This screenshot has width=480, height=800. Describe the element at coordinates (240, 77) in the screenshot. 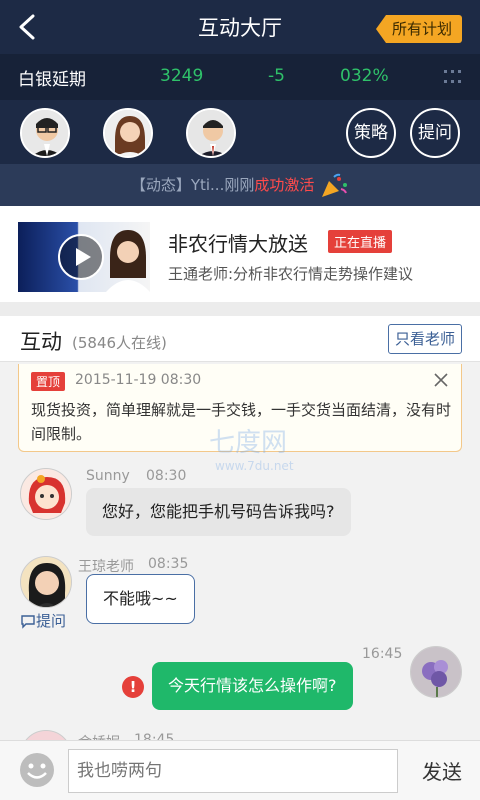

I see `price-ticker: 白银延期 3249 -5 032%` at that location.